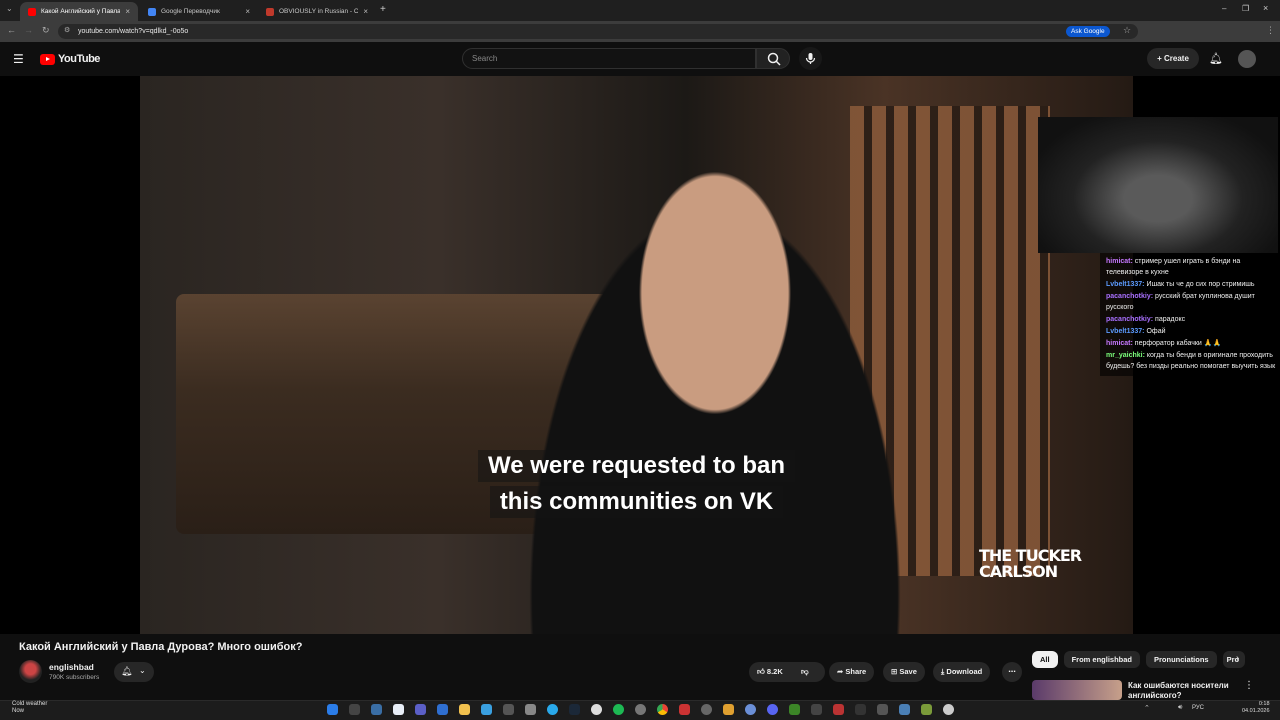 Image resolution: width=1280 pixels, height=720 pixels. What do you see at coordinates (1164, 343) in the screenshot?
I see `chat-message: himicat: перфоратор кабачки 🙏🙏` at bounding box center [1164, 343].